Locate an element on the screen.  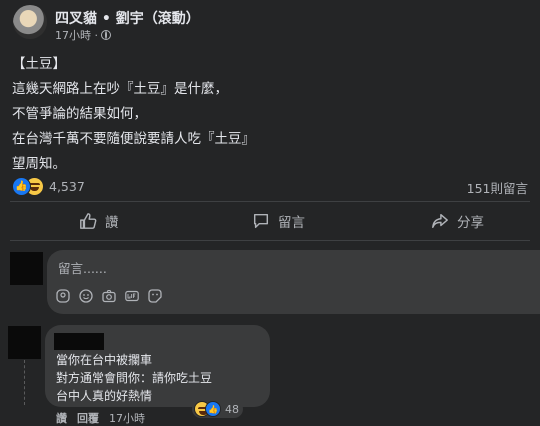
user-avatar is located at coordinates (26, 268).